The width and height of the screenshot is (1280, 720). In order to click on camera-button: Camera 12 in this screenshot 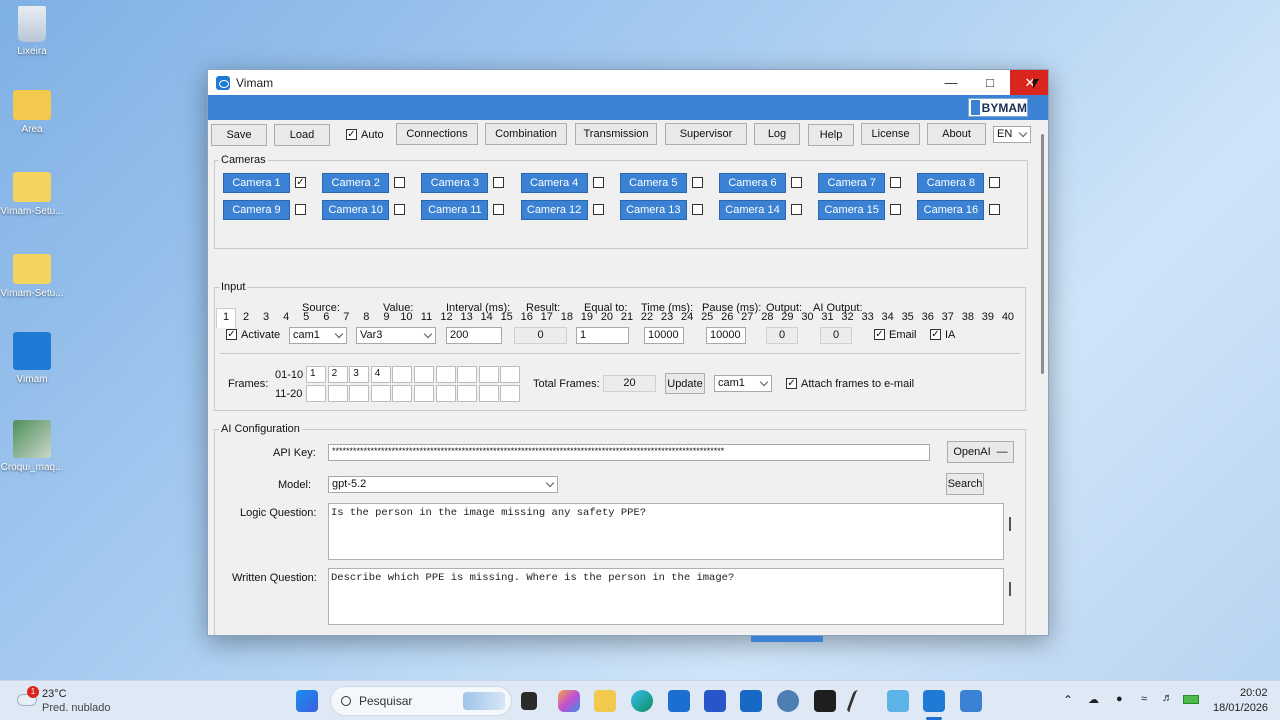, I will do `click(554, 210)`.